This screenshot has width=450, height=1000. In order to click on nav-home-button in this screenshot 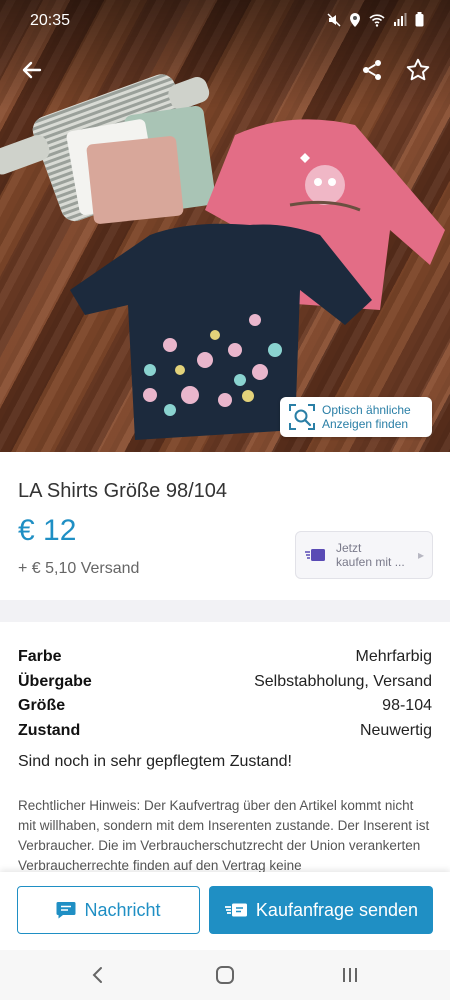, I will do `click(225, 975)`.